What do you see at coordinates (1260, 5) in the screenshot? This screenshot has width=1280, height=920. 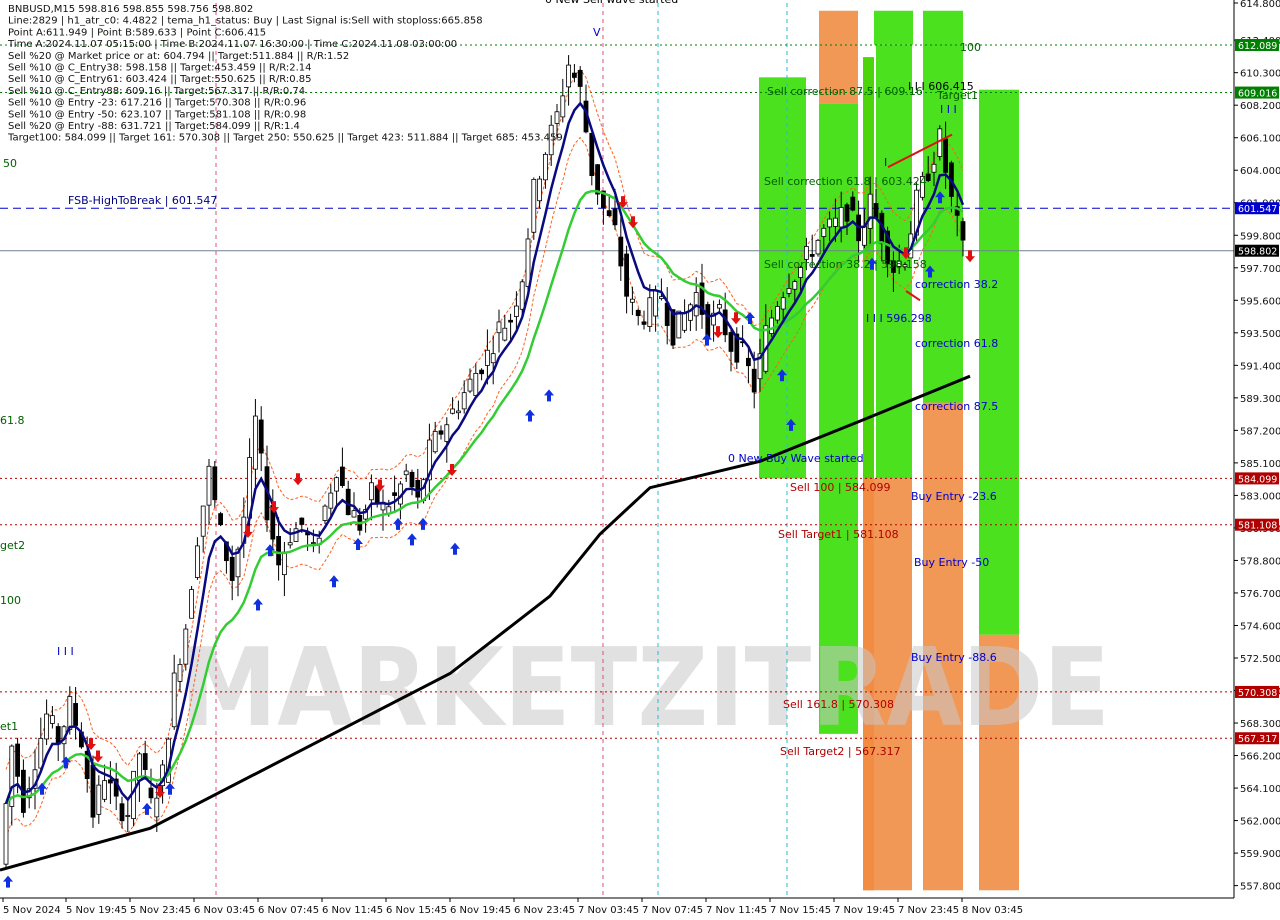 I see `price-tick-label: 614.800` at bounding box center [1260, 5].